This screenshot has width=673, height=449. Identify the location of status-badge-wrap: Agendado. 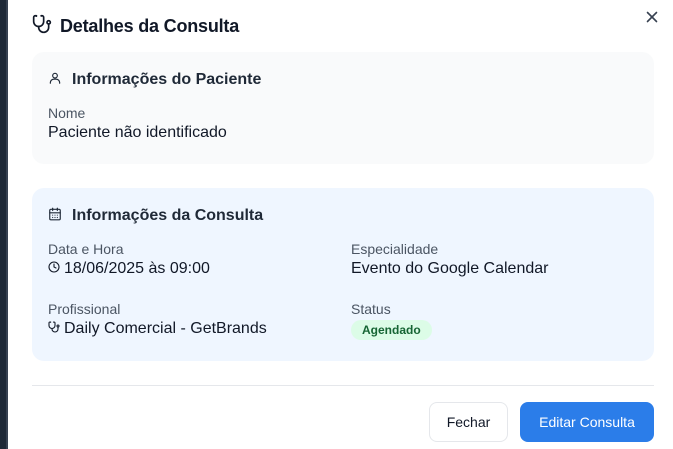
(391, 330).